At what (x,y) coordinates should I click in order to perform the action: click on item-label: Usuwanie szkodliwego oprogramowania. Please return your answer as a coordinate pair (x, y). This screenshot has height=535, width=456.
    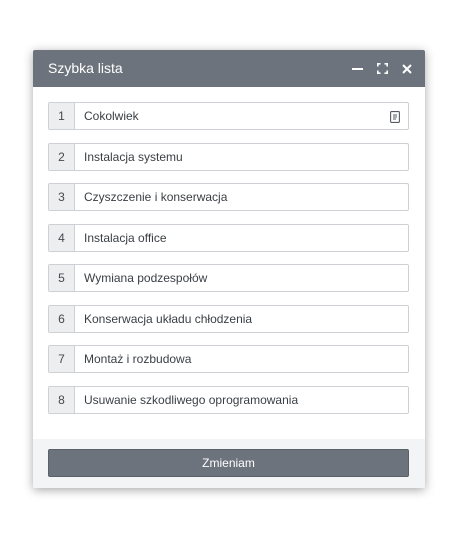
    Looking at the image, I should click on (191, 399).